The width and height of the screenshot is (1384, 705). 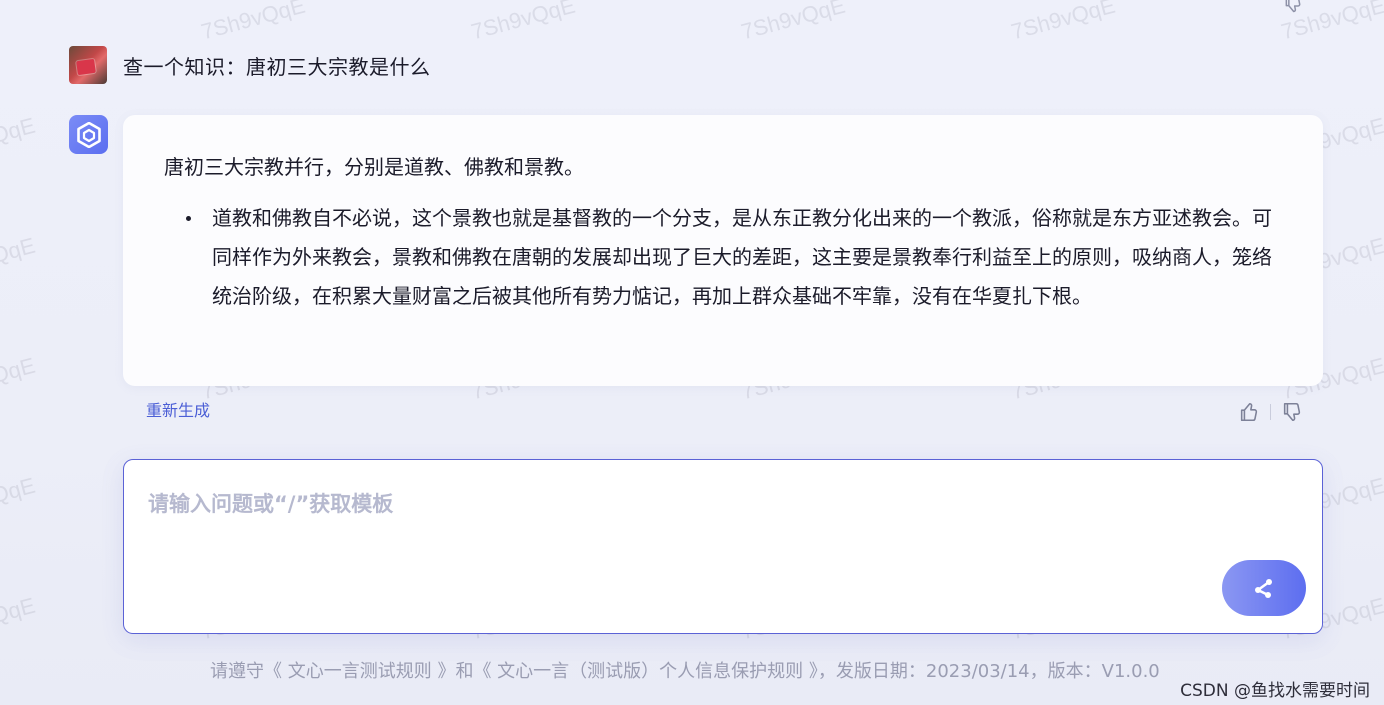 I want to click on send-button, so click(x=1264, y=588).